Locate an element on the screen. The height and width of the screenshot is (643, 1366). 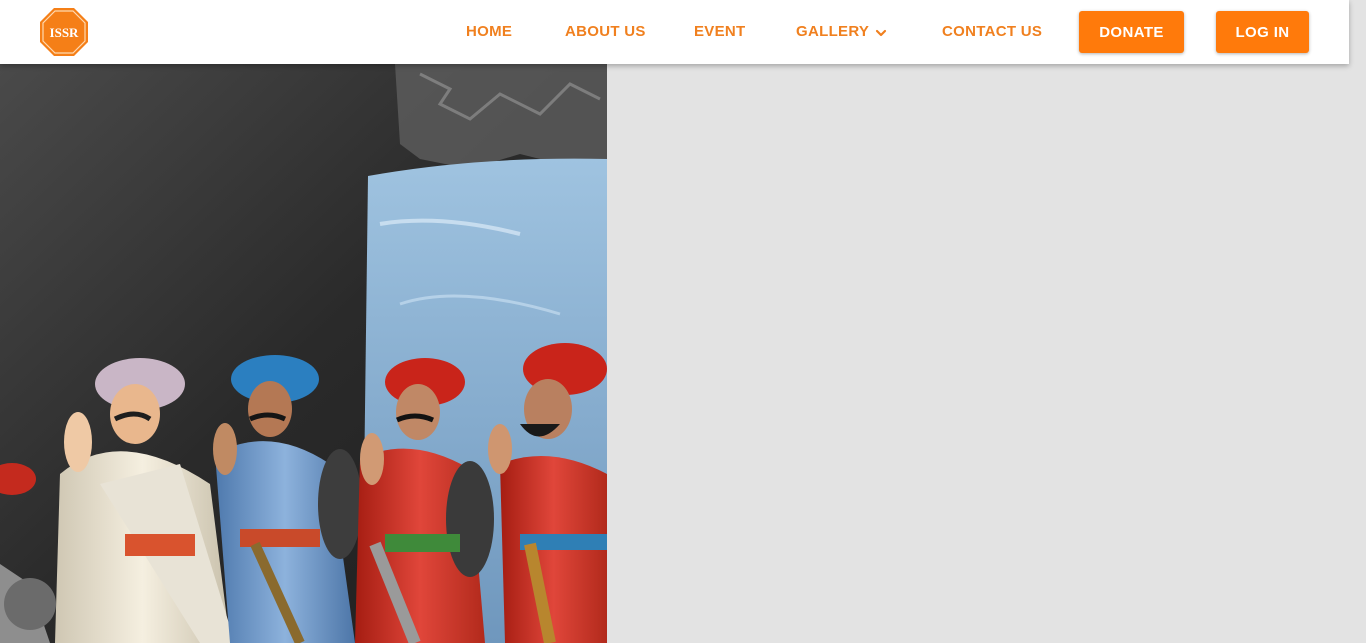
nav-gallery: GALLERY is located at coordinates (832, 32).